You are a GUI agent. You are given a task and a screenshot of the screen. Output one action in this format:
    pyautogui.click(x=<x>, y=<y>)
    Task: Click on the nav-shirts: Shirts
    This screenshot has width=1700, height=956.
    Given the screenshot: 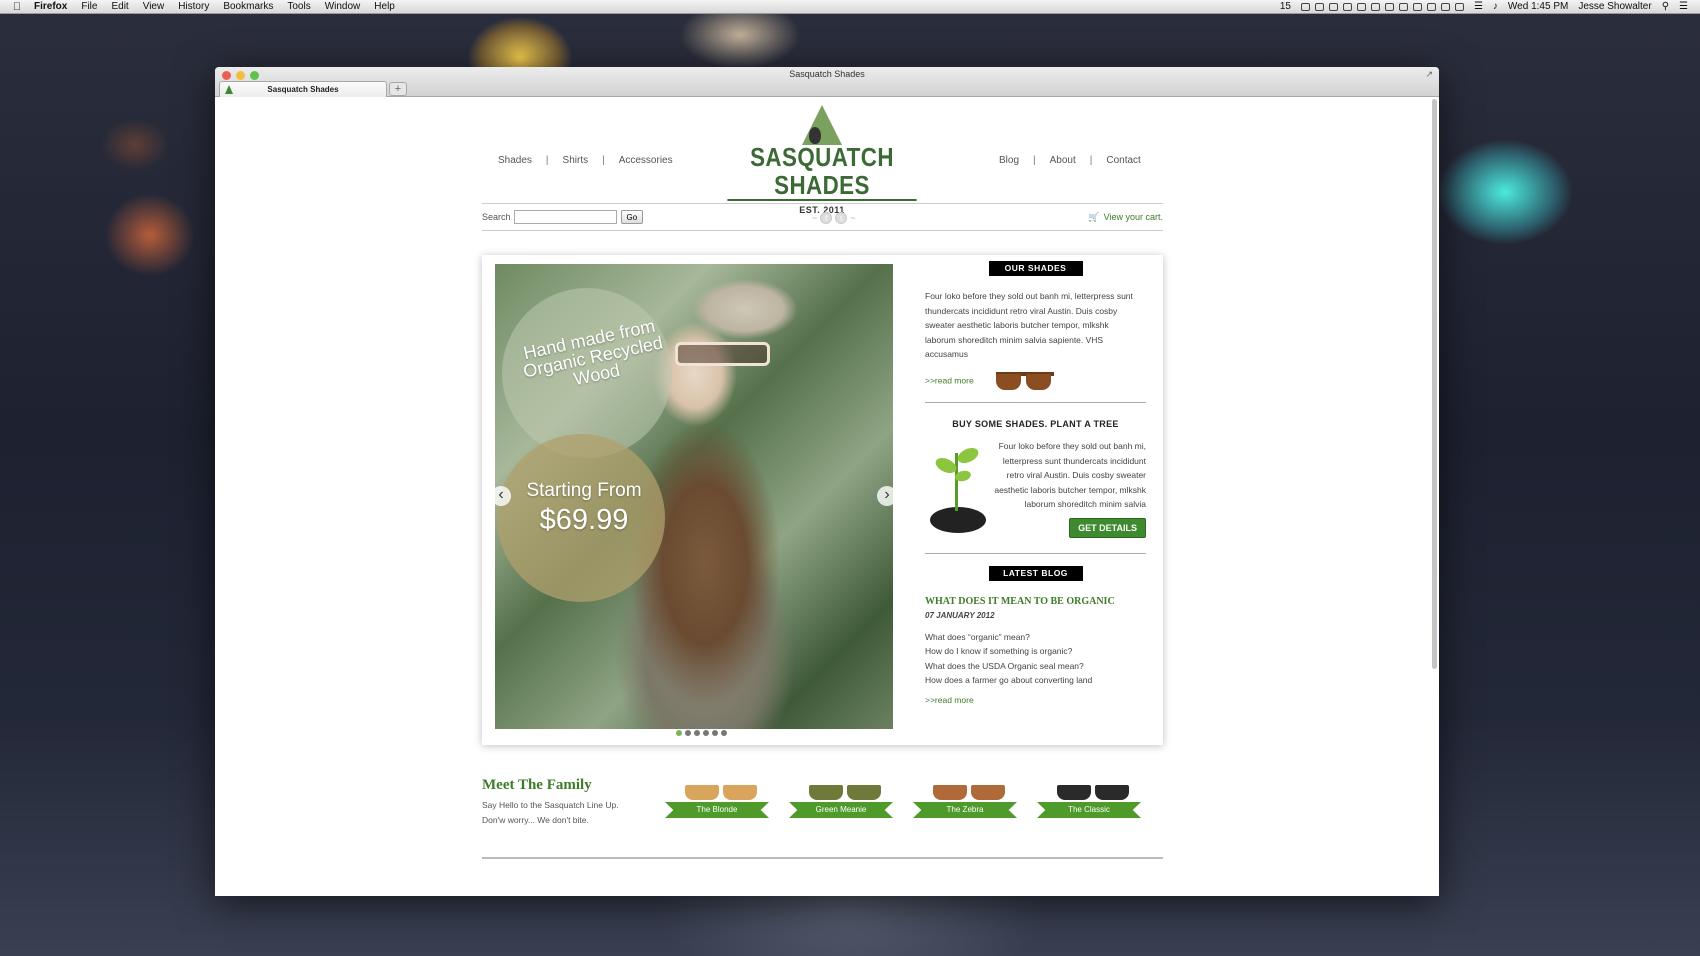 What is the action you would take?
    pyautogui.click(x=576, y=160)
    